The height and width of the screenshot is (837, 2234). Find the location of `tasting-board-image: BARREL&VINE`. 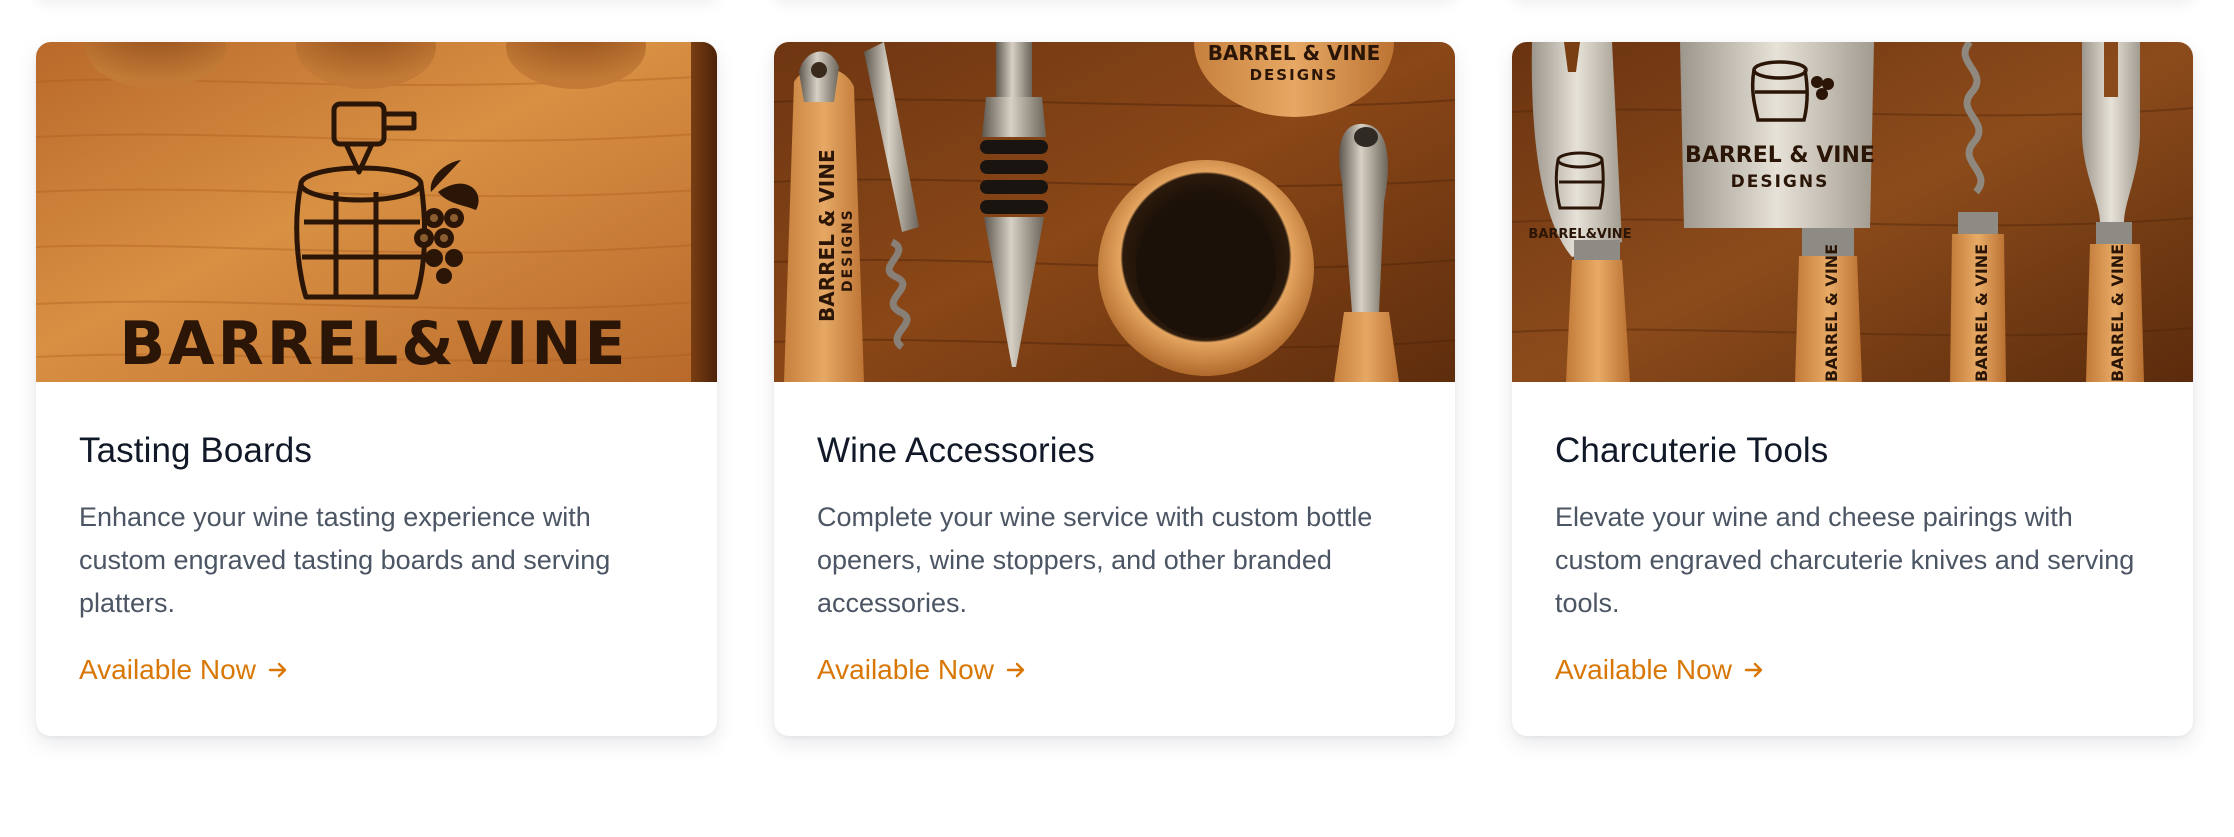

tasting-board-image: BARREL&VINE is located at coordinates (376, 212).